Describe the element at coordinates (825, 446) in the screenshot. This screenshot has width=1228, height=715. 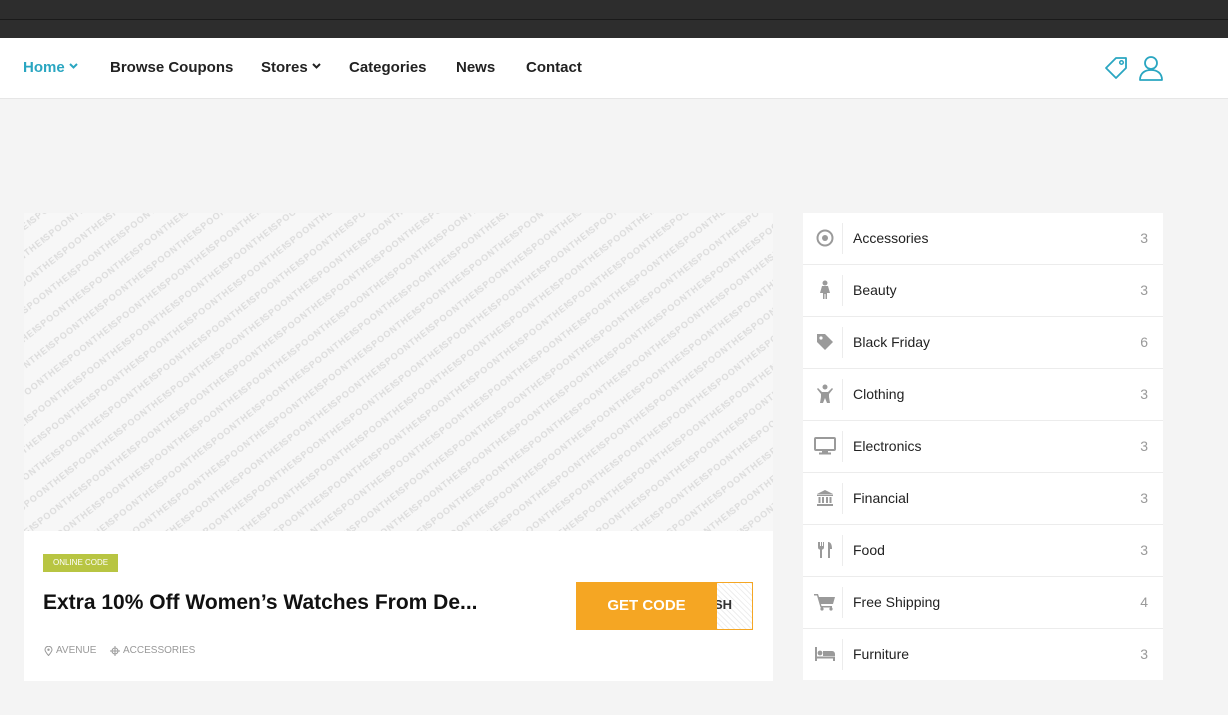
I see `monitor-icon` at that location.